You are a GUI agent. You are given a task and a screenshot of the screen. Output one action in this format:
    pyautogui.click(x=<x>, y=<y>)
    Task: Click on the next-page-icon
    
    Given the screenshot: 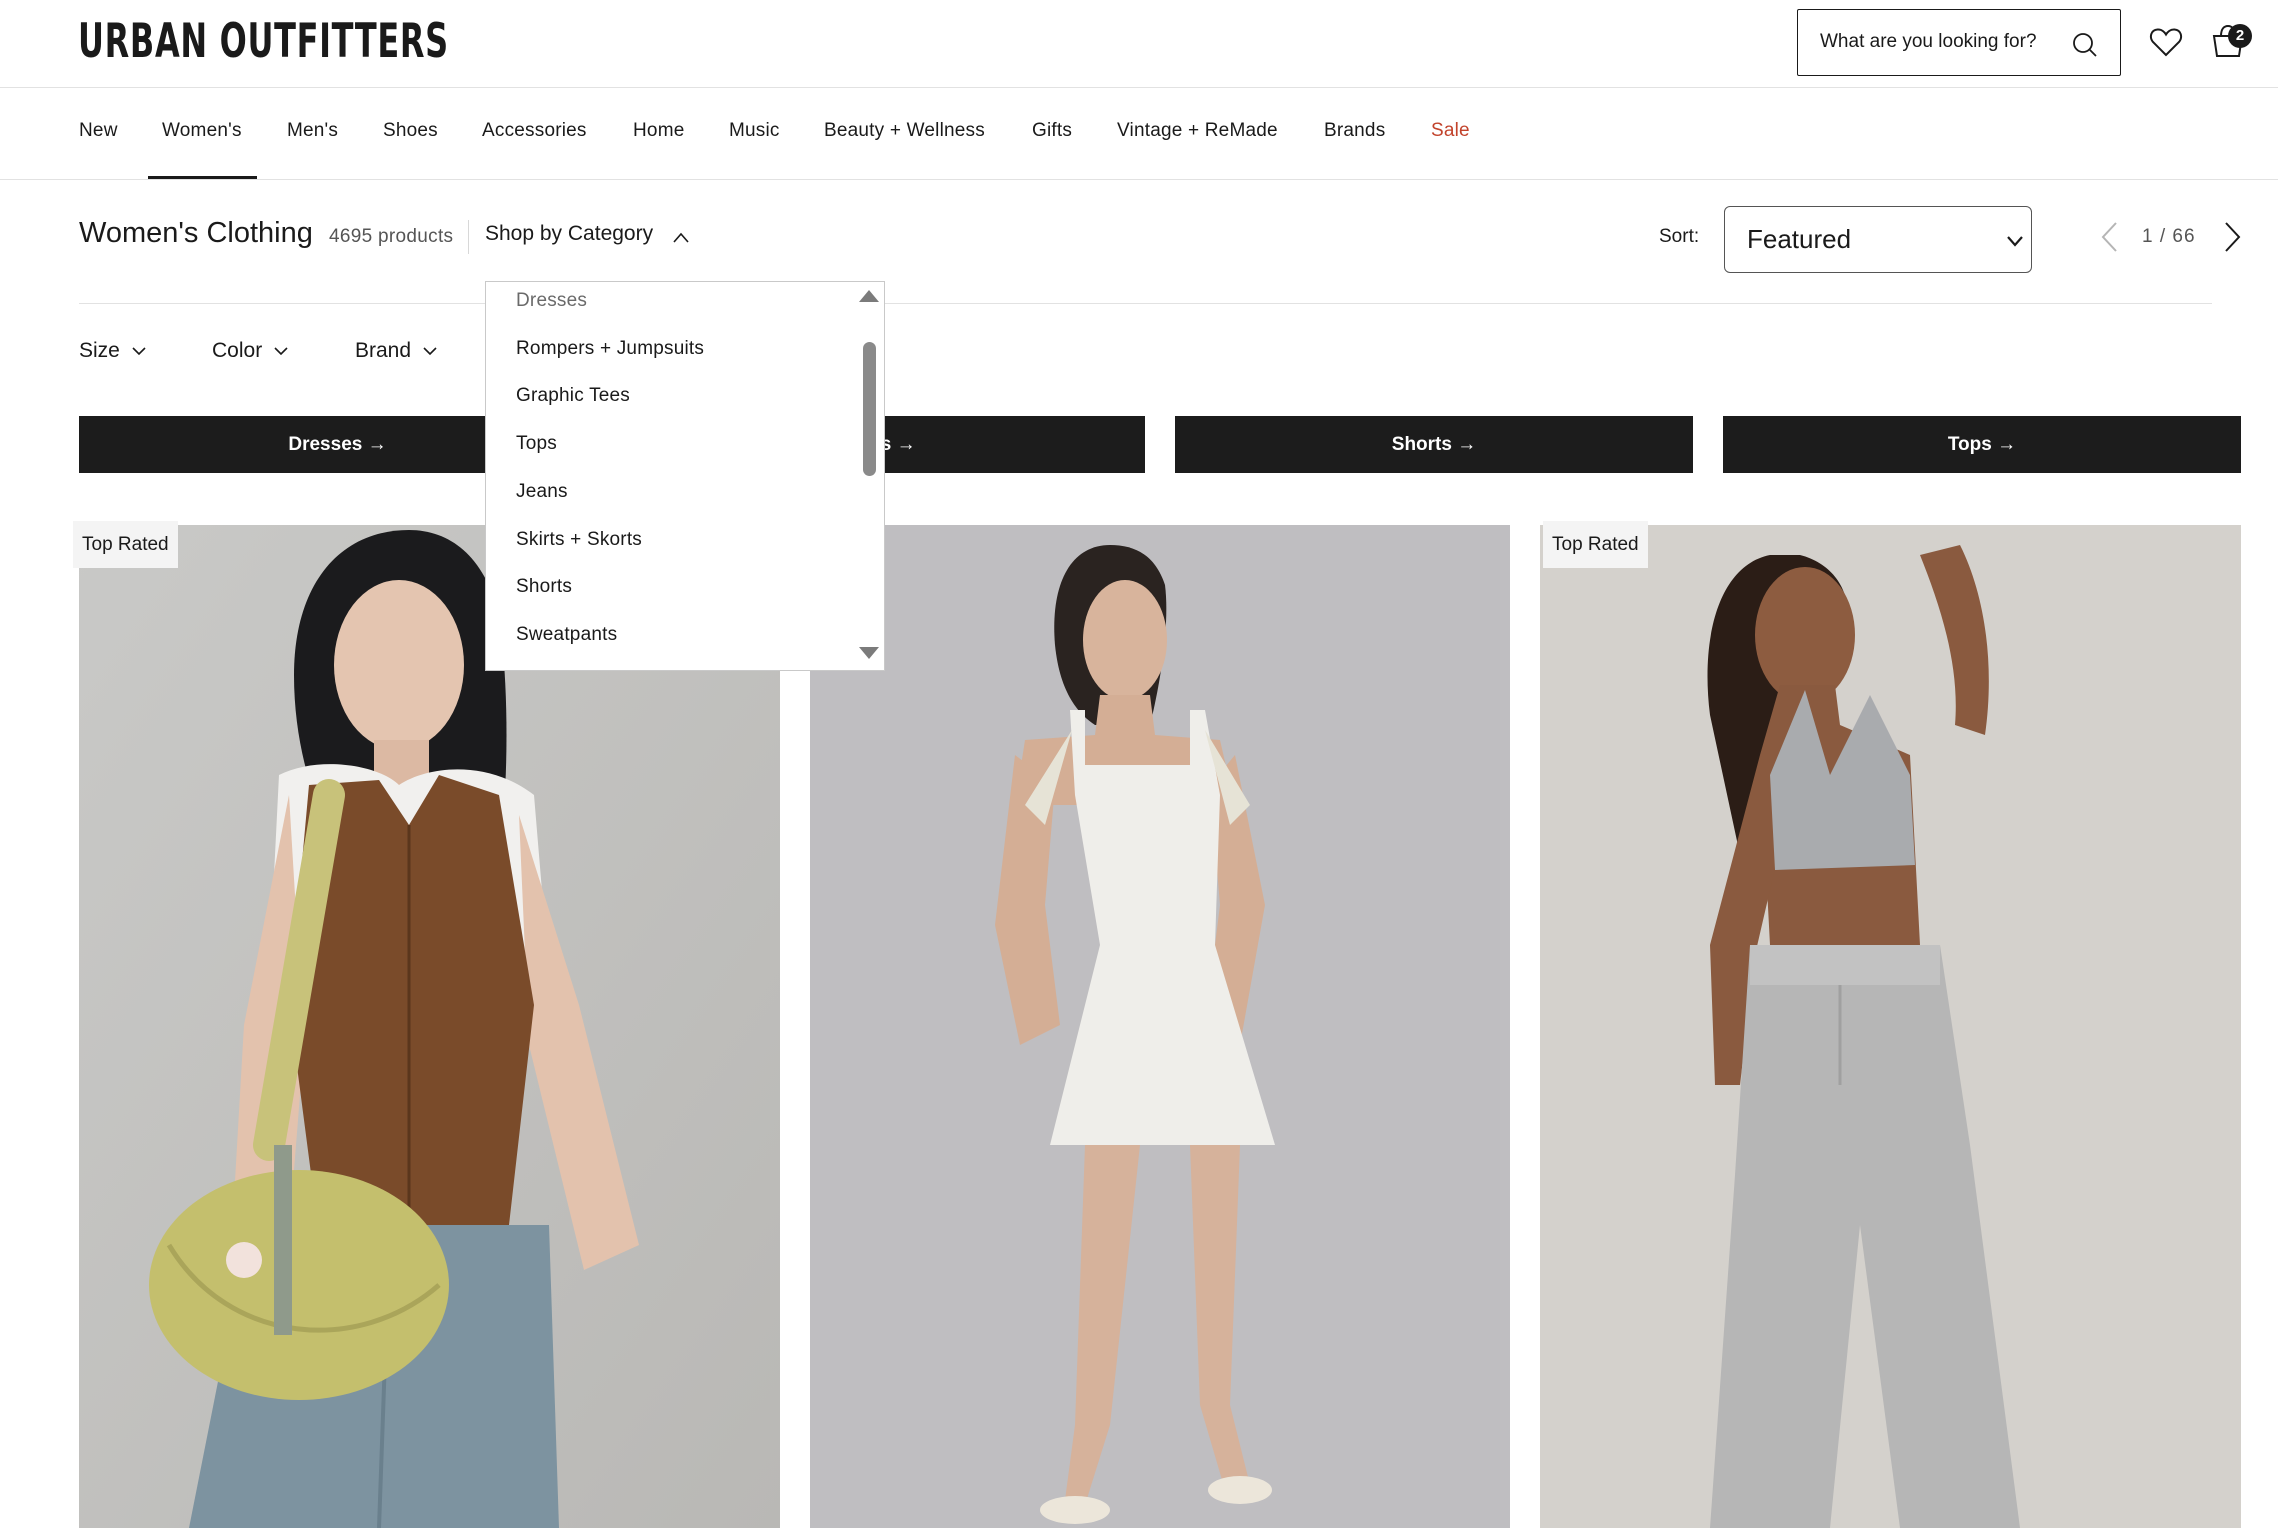 What is the action you would take?
    pyautogui.click(x=2232, y=237)
    